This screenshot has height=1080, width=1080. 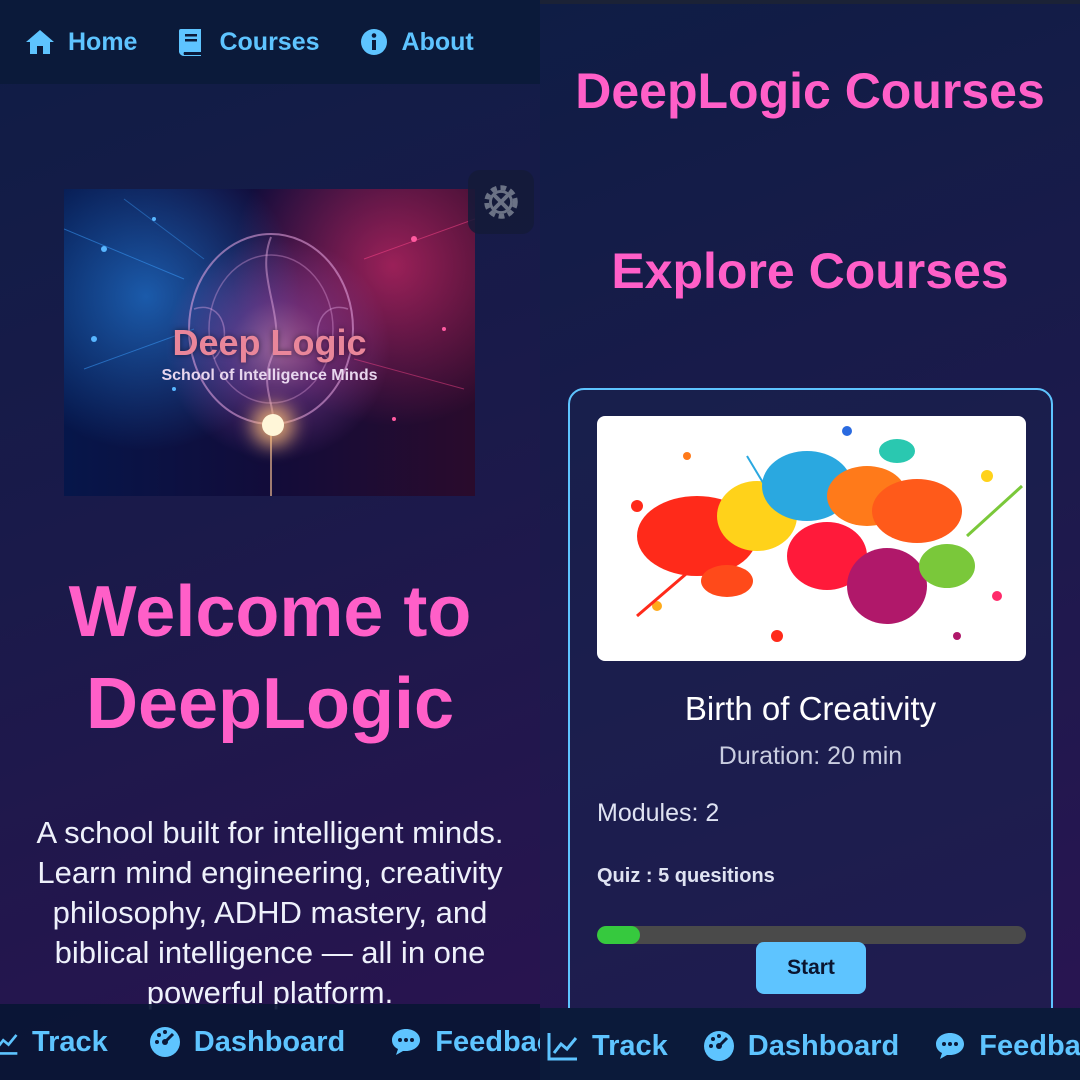 I want to click on nav-home-label: Home, so click(x=103, y=41).